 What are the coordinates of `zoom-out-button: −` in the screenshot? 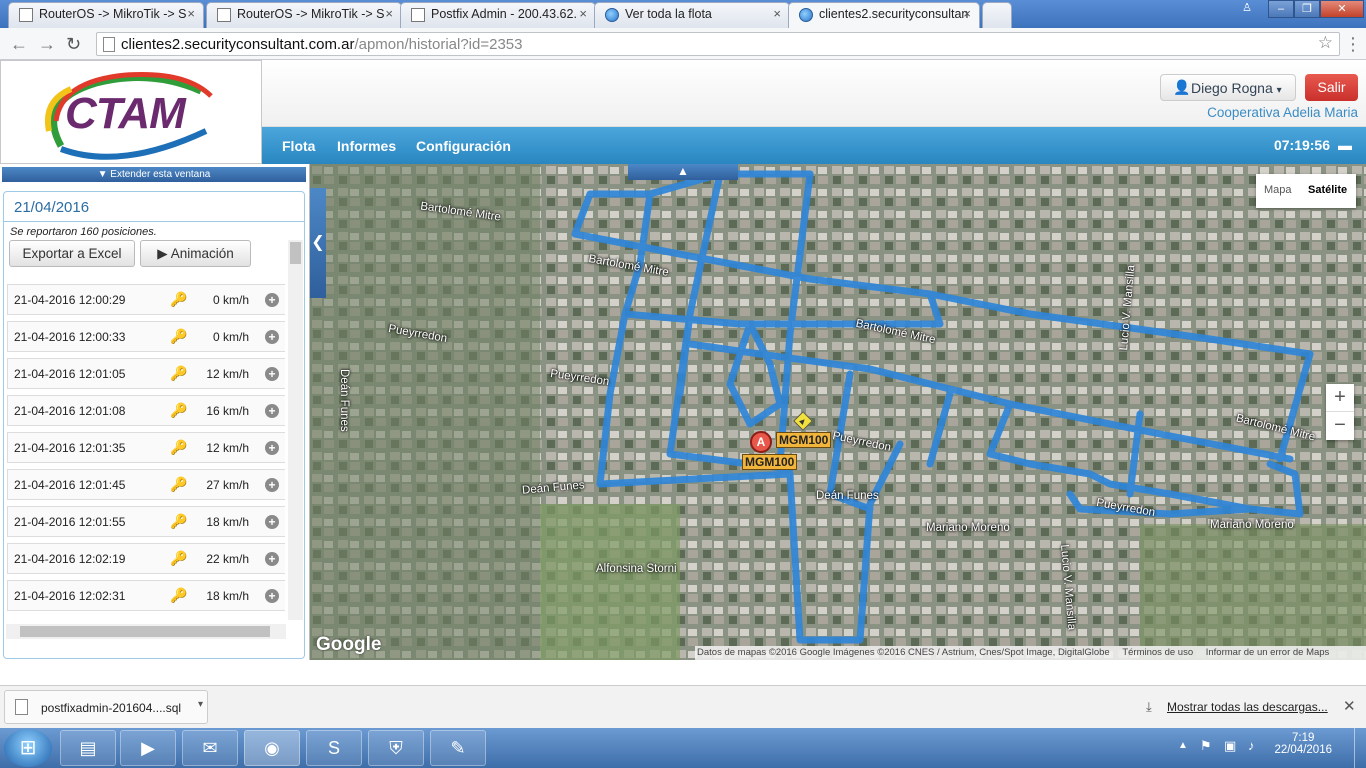 It's located at (1340, 426).